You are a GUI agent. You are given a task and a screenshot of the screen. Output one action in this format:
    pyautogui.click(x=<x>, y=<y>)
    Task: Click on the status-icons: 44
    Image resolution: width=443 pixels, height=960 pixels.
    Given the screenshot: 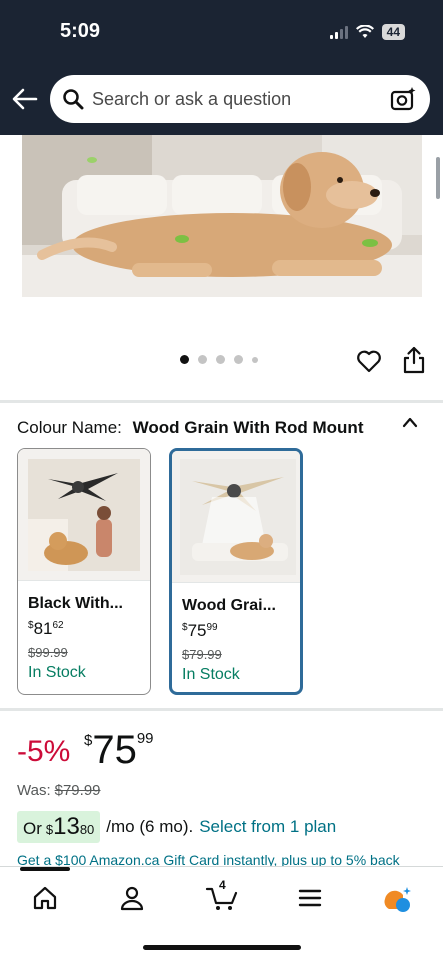 What is the action you would take?
    pyautogui.click(x=367, y=32)
    